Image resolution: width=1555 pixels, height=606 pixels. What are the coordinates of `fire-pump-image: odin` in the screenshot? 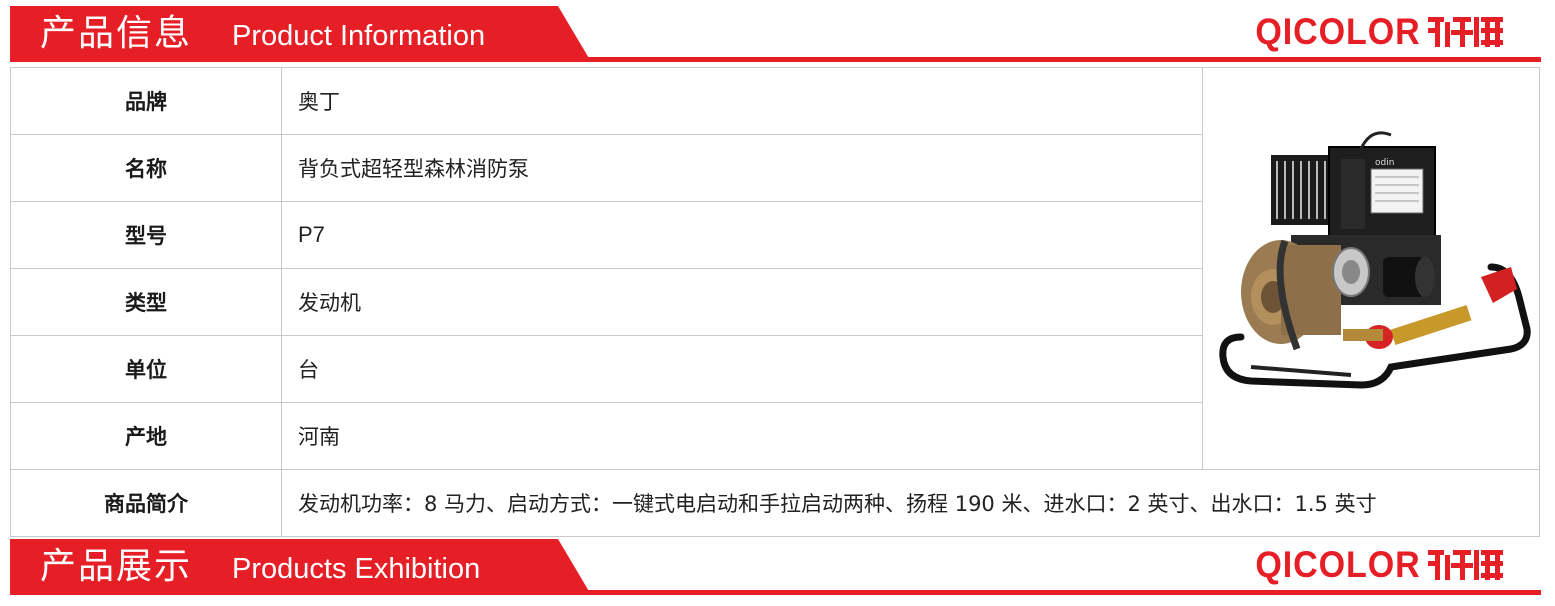 It's located at (1375, 259).